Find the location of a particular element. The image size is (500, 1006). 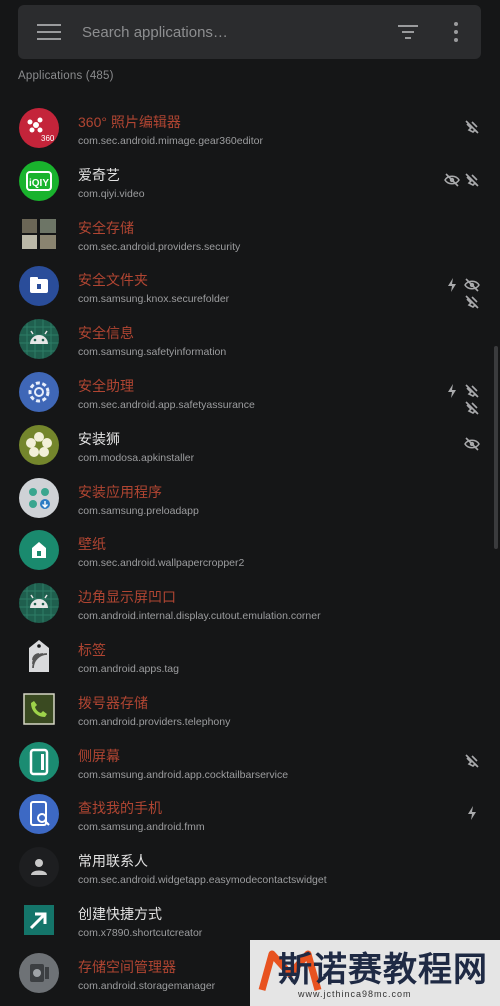

app-name: 安全助理 is located at coordinates (106, 385).